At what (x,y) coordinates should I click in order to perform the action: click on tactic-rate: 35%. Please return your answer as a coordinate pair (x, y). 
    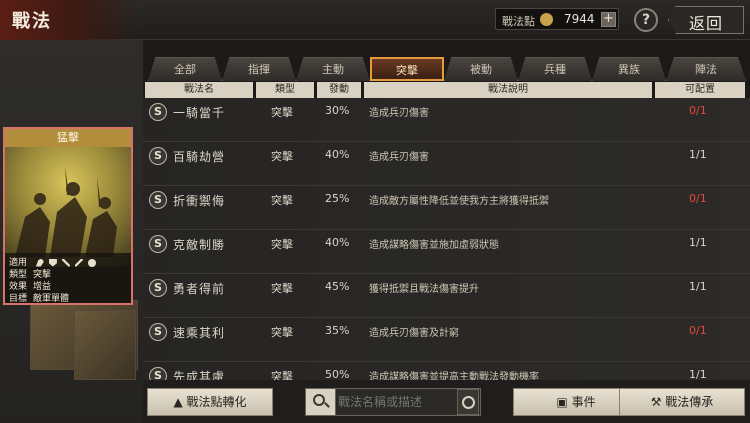
    Looking at the image, I should click on (337, 330).